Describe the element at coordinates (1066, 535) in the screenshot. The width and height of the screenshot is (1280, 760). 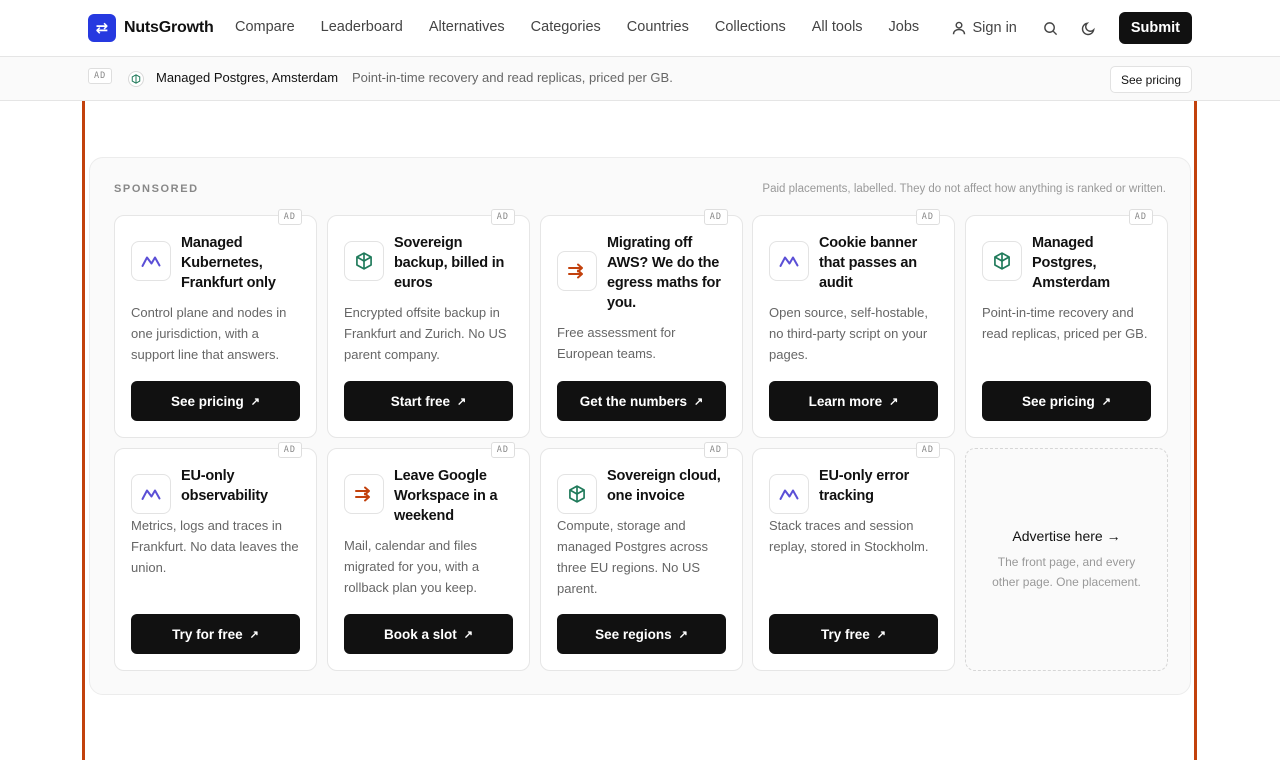
I see `advertise-title: Advertise here →` at that location.